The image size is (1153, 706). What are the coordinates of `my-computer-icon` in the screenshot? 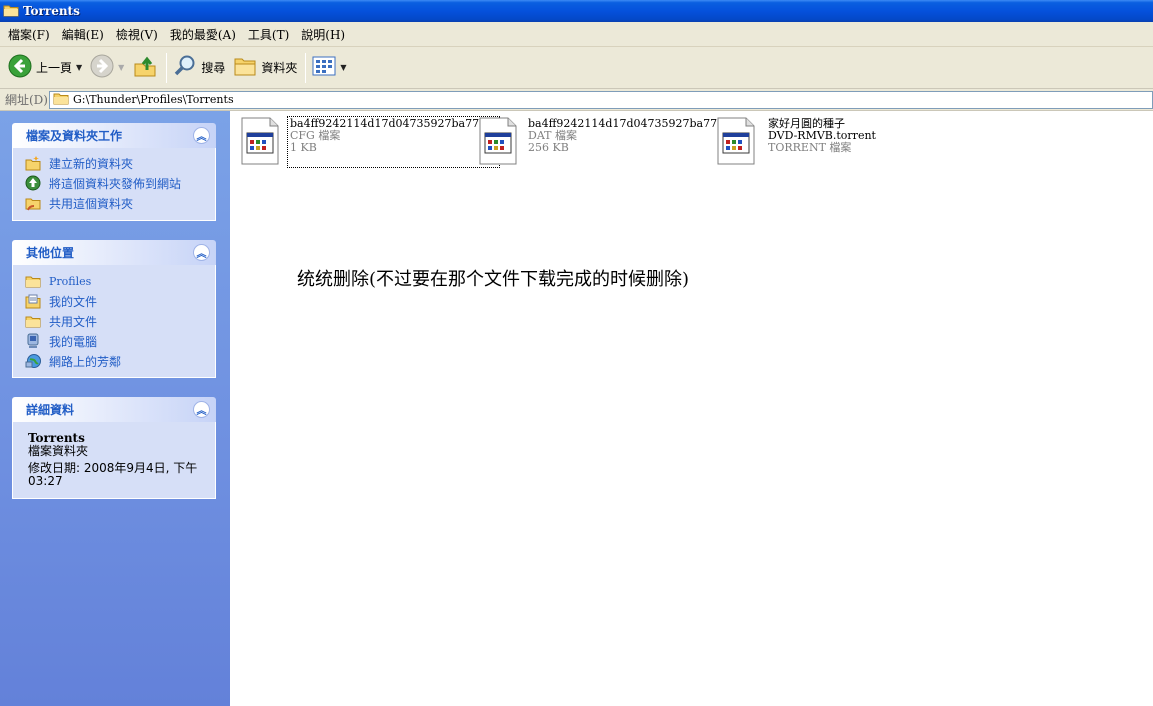 It's located at (33, 341).